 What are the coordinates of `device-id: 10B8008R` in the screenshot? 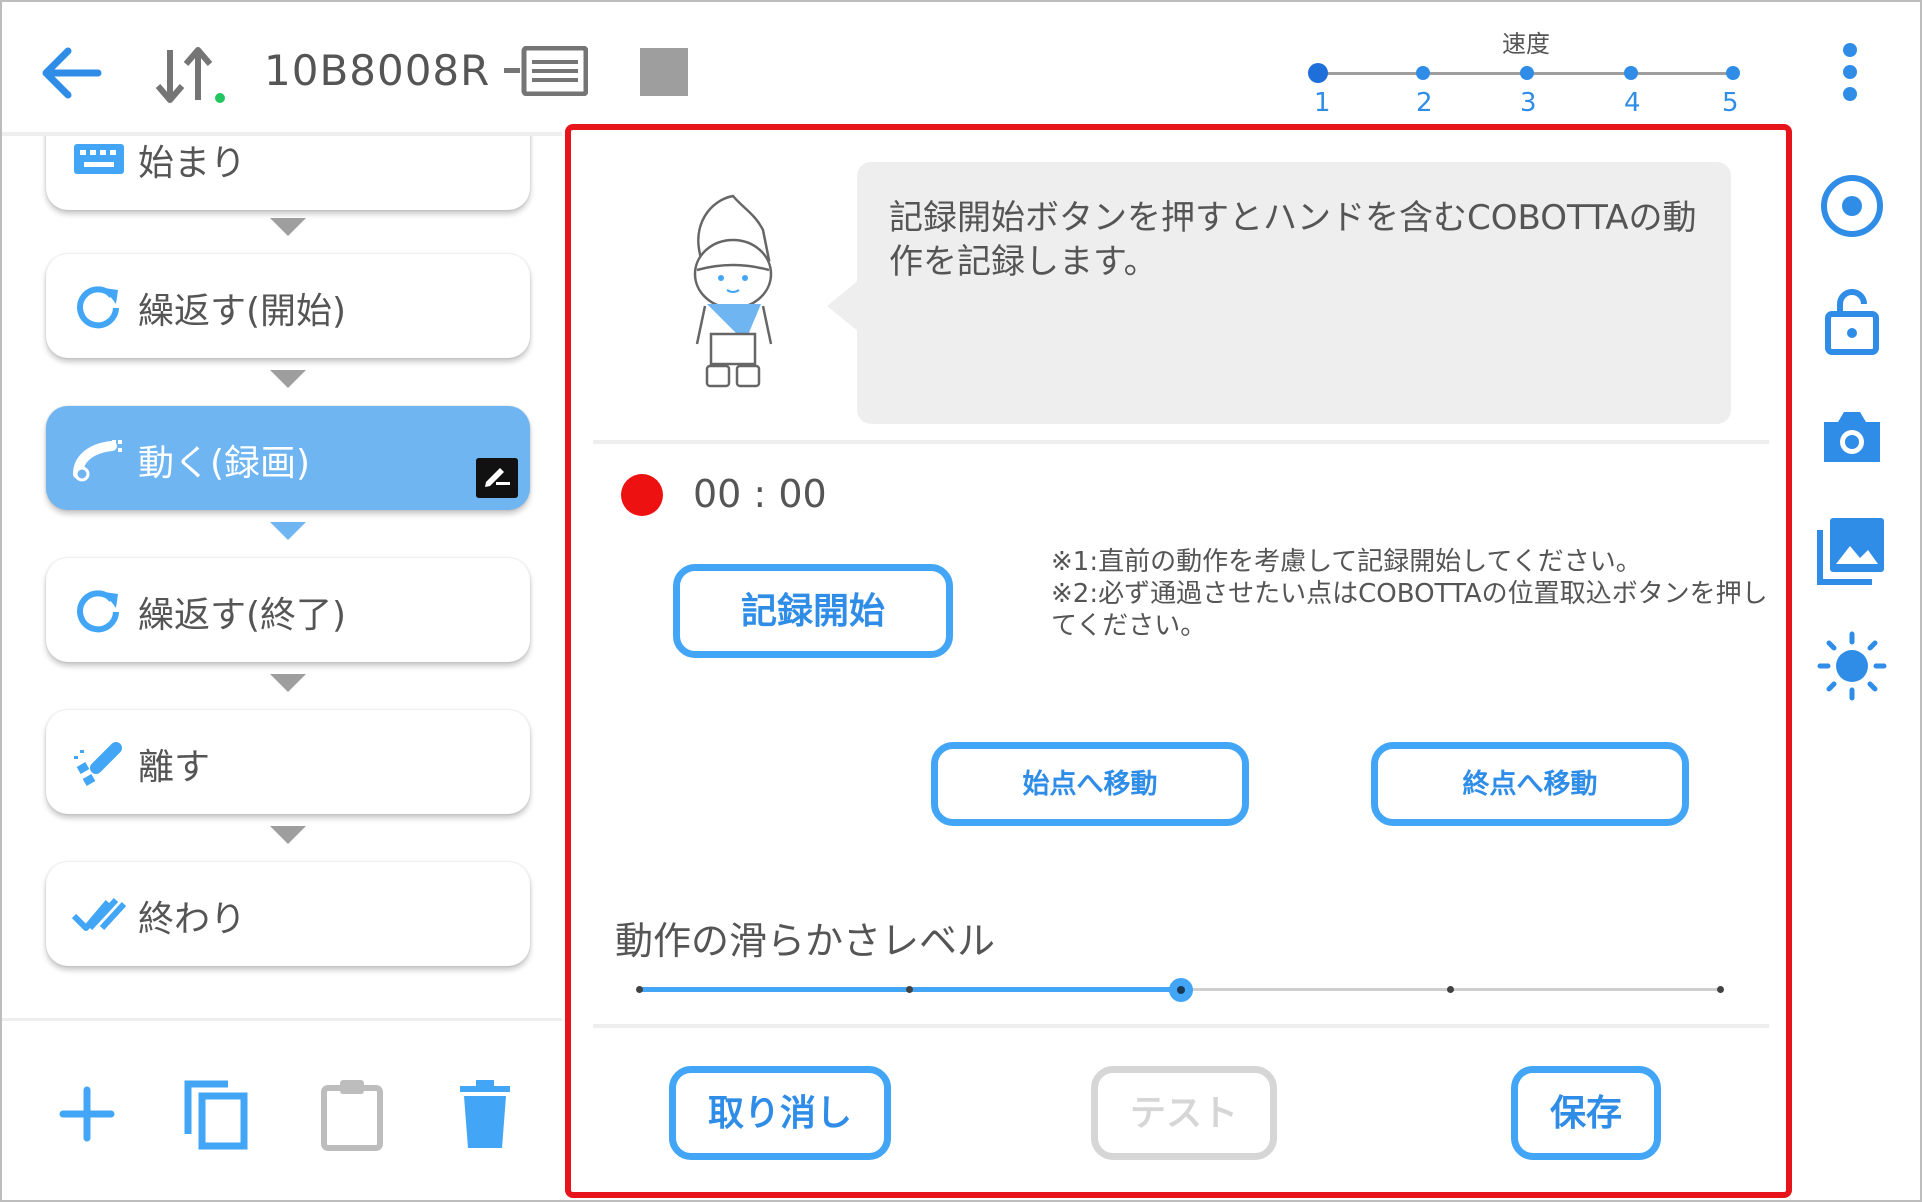 It's located at (377, 70).